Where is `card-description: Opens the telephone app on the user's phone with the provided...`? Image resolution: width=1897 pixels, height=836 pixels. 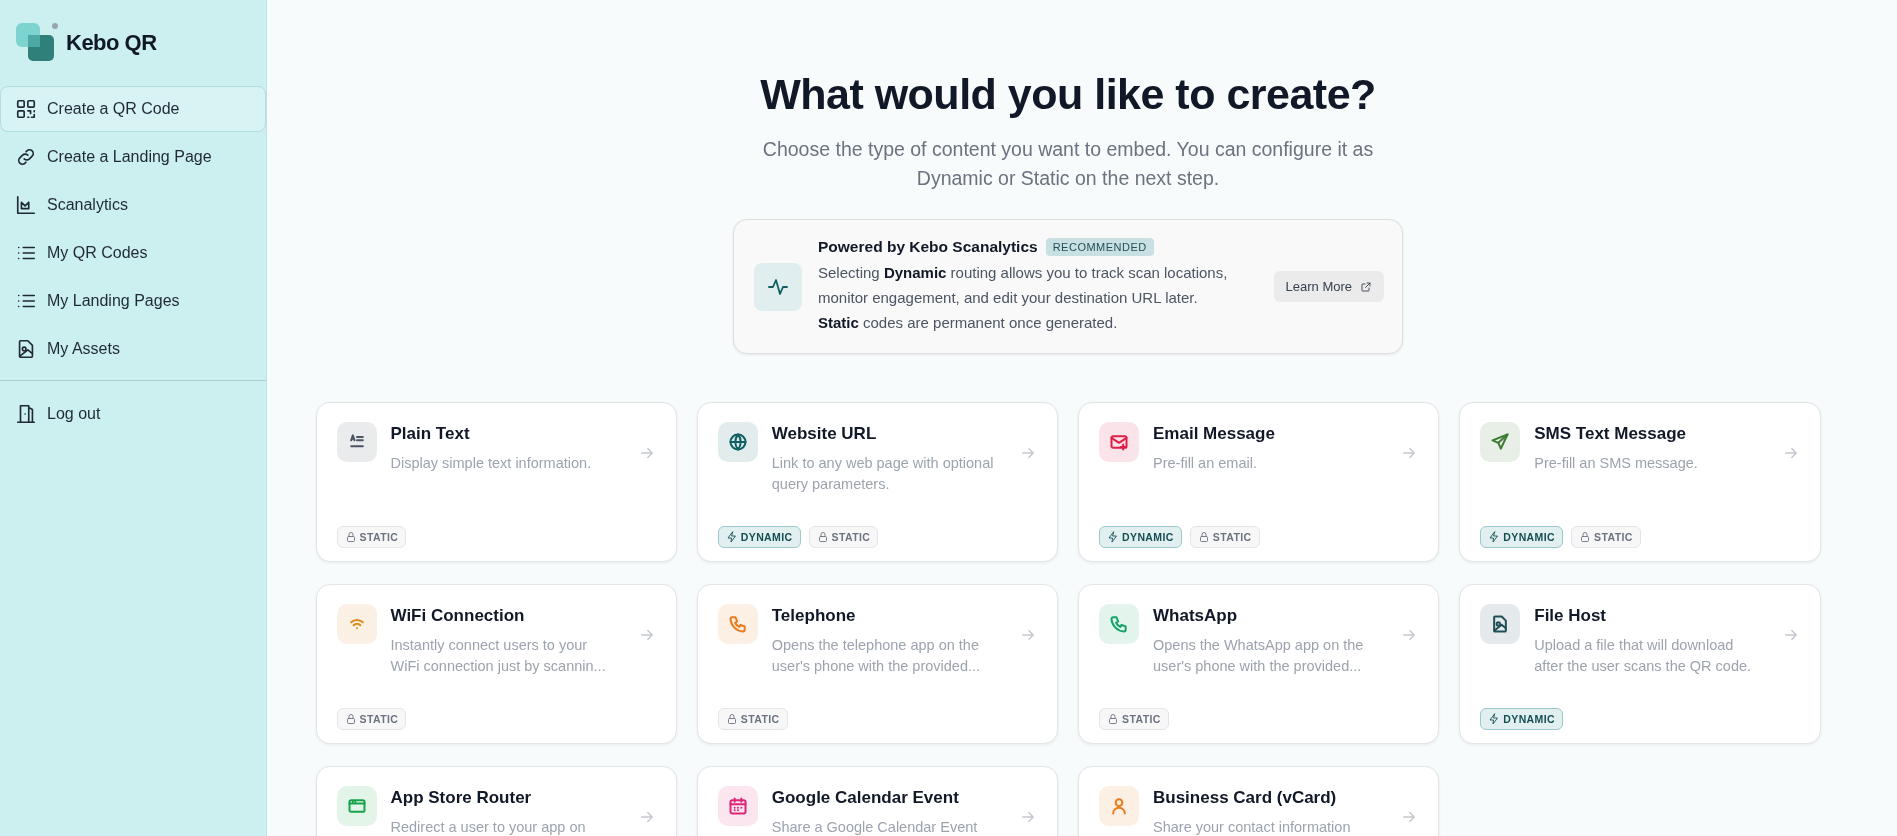
card-description: Opens the telephone app on the user's phone with the provided... is located at coordinates (876, 656).